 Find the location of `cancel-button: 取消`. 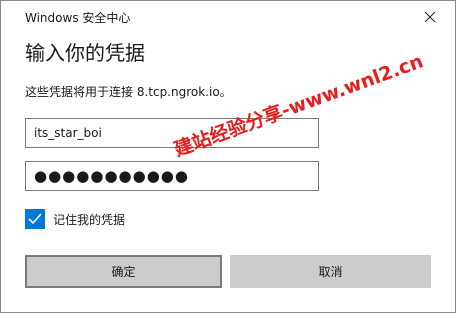

cancel-button: 取消 is located at coordinates (330, 271).